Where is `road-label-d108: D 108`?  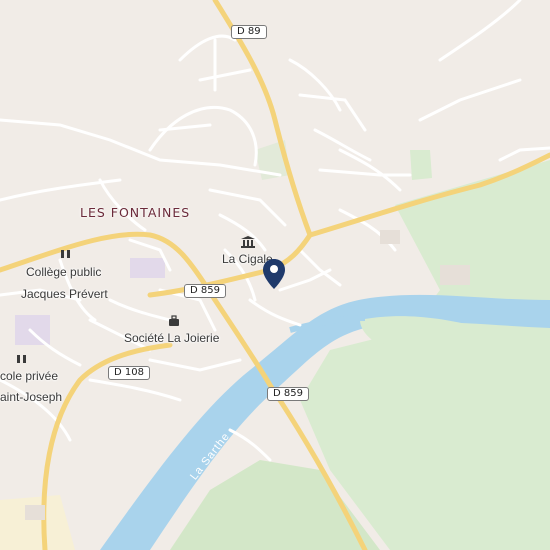
road-label-d108: D 108 is located at coordinates (129, 373).